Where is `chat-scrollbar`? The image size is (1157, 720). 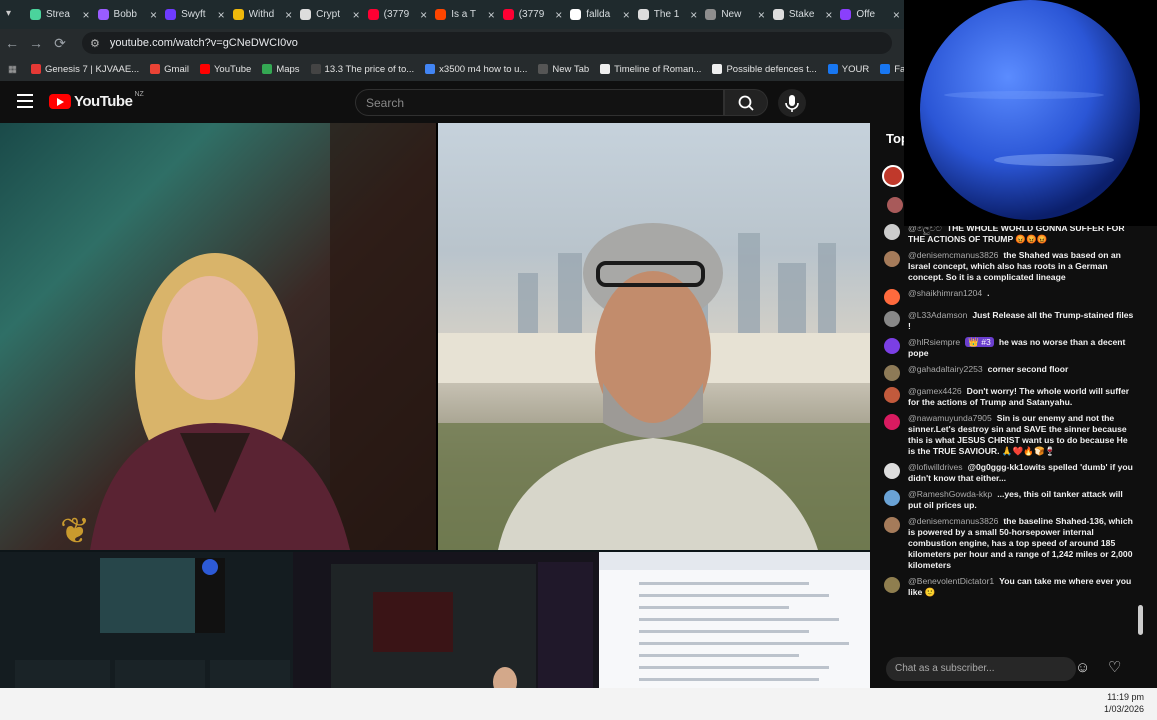 chat-scrollbar is located at coordinates (1140, 430).